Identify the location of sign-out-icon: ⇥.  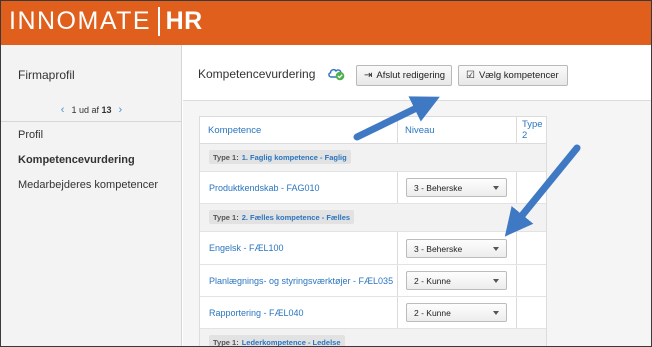
(368, 75).